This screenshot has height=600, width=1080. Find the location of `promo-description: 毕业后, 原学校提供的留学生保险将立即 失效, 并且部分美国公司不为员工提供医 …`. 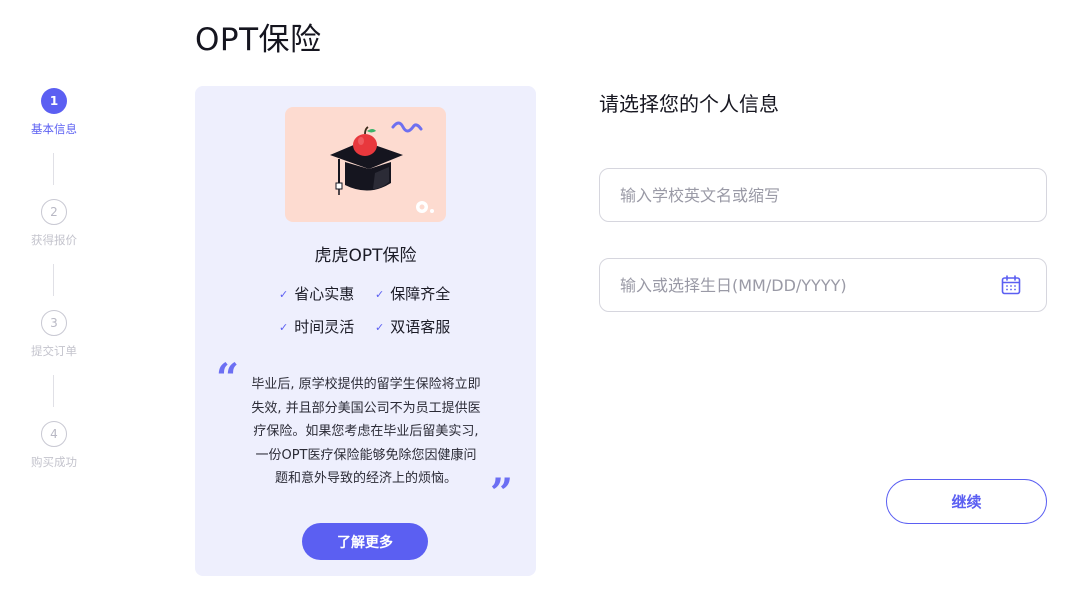

promo-description: 毕业后, 原学校提供的留学生保险将立即 失效, 并且部分美国公司不为员工提供医 … is located at coordinates (366, 432).